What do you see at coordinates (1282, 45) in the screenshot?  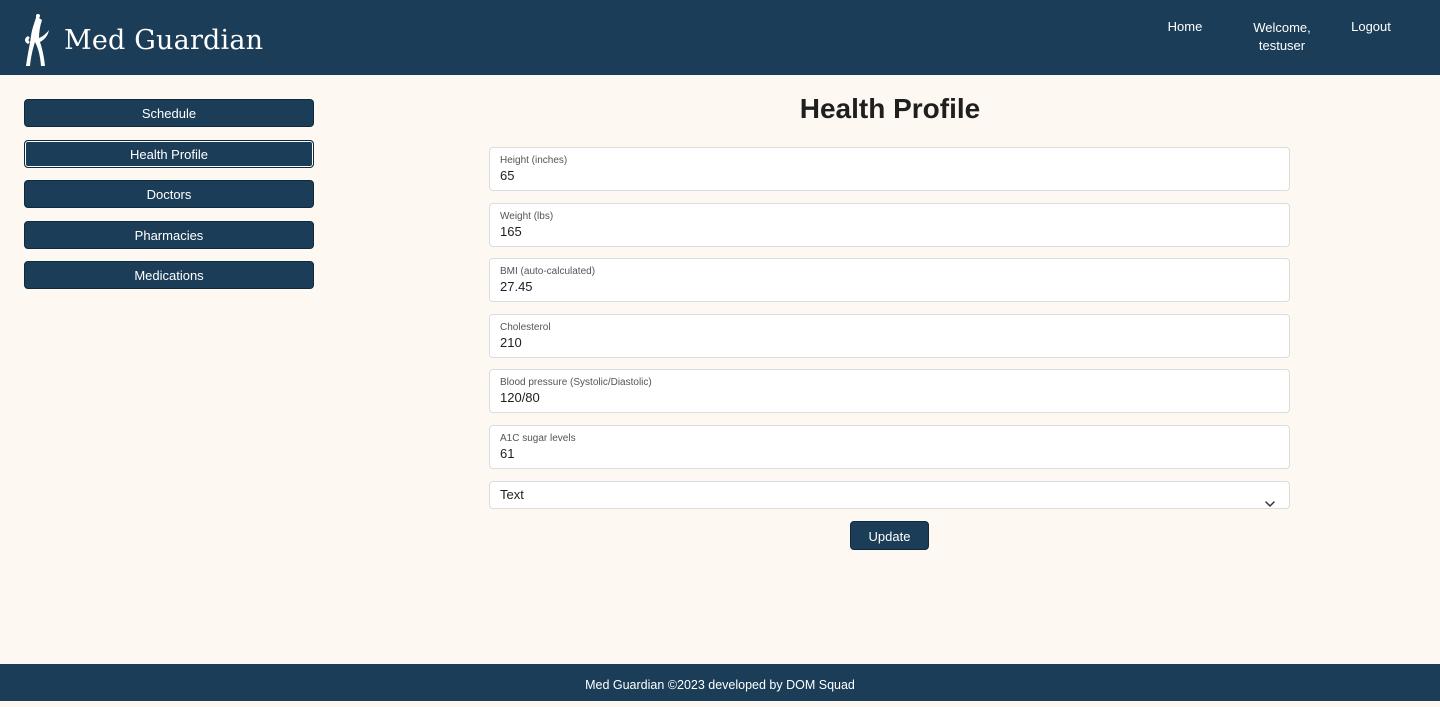 I see `username: testuser` at bounding box center [1282, 45].